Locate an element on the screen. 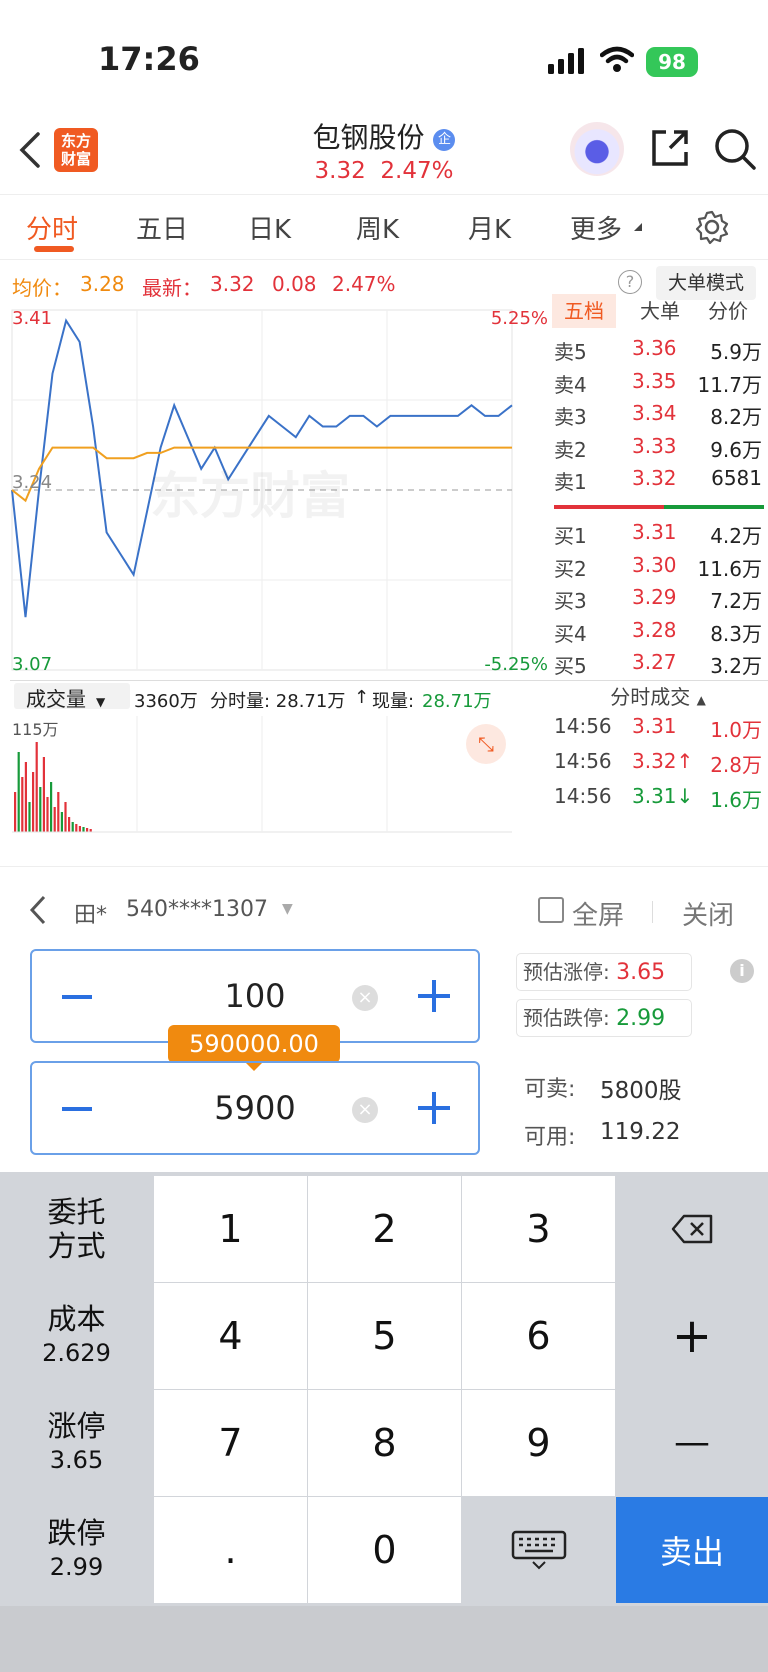  hide-keyboard-key is located at coordinates (538, 1550).